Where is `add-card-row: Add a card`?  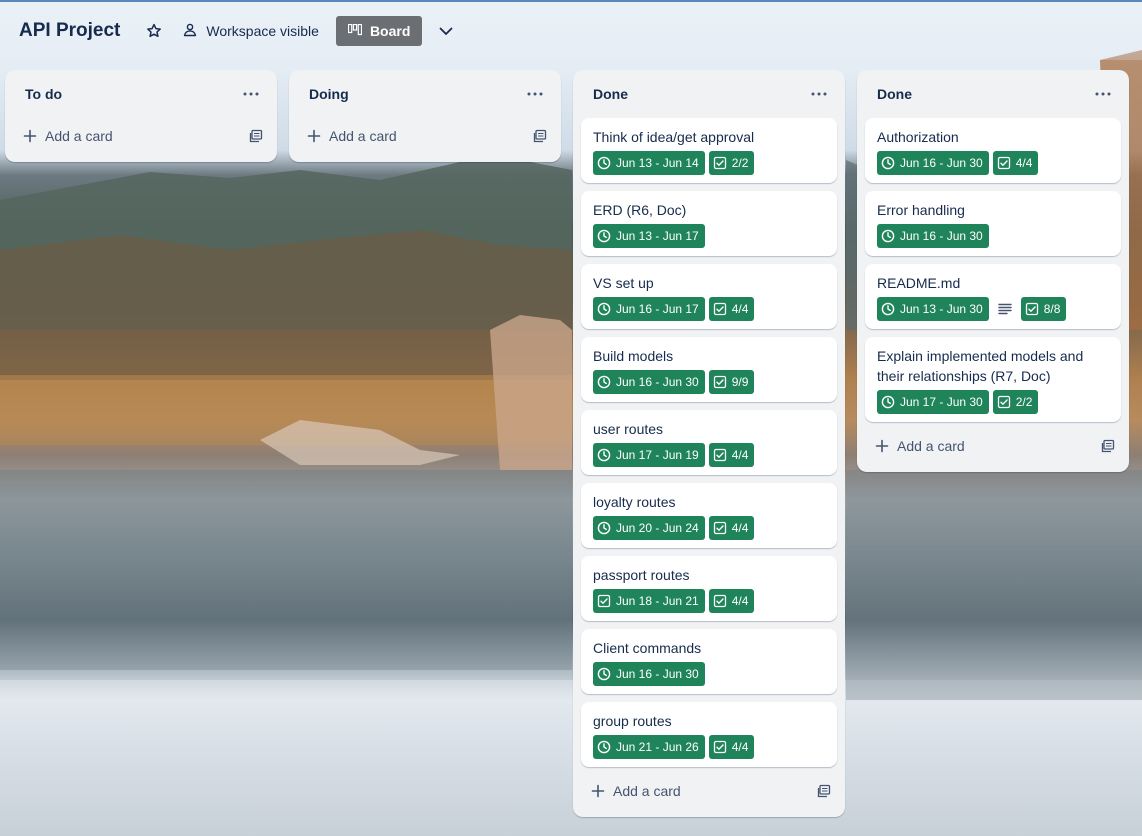 add-card-row: Add a card is located at coordinates (141, 136).